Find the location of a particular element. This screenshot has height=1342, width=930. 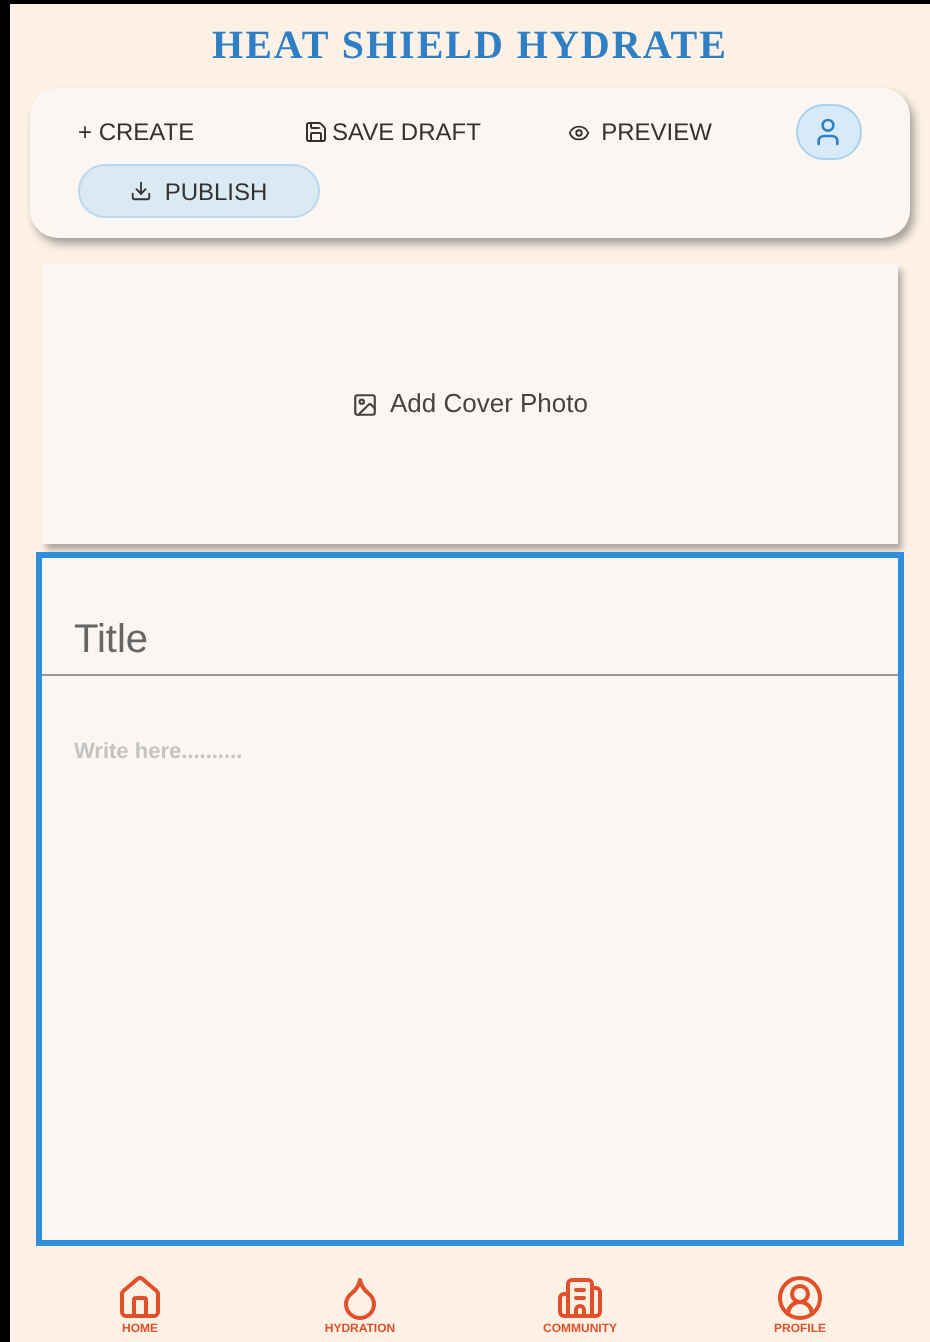

profile-icon is located at coordinates (800, 1298).